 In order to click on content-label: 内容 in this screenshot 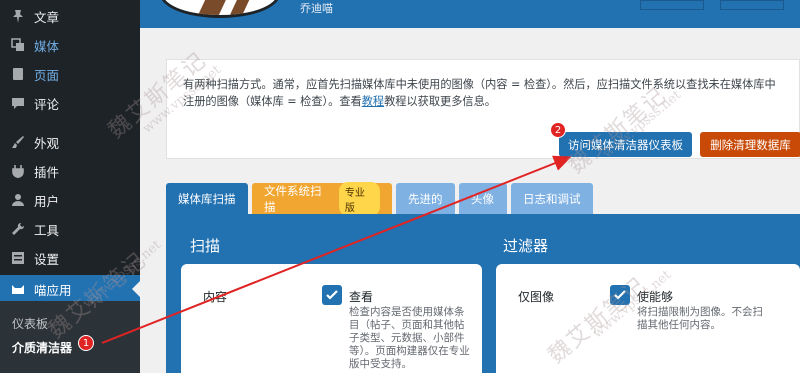, I will do `click(215, 297)`.